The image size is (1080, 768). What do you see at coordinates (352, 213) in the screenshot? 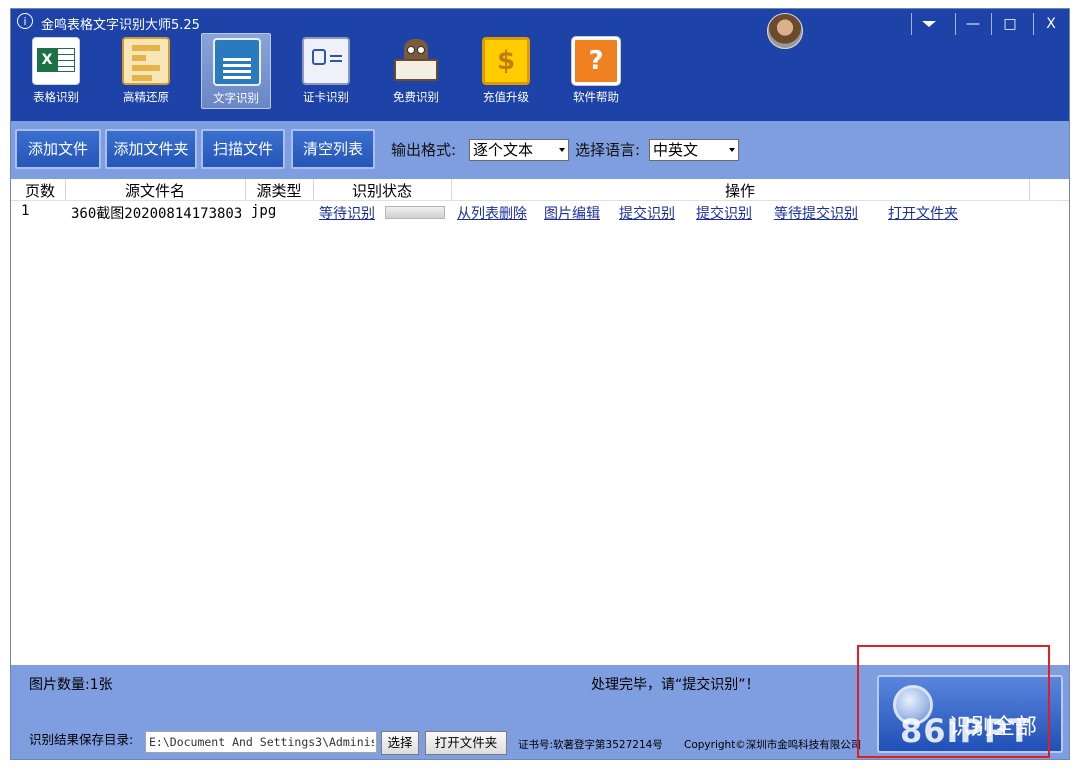
I see `status-link: 等待识别` at bounding box center [352, 213].